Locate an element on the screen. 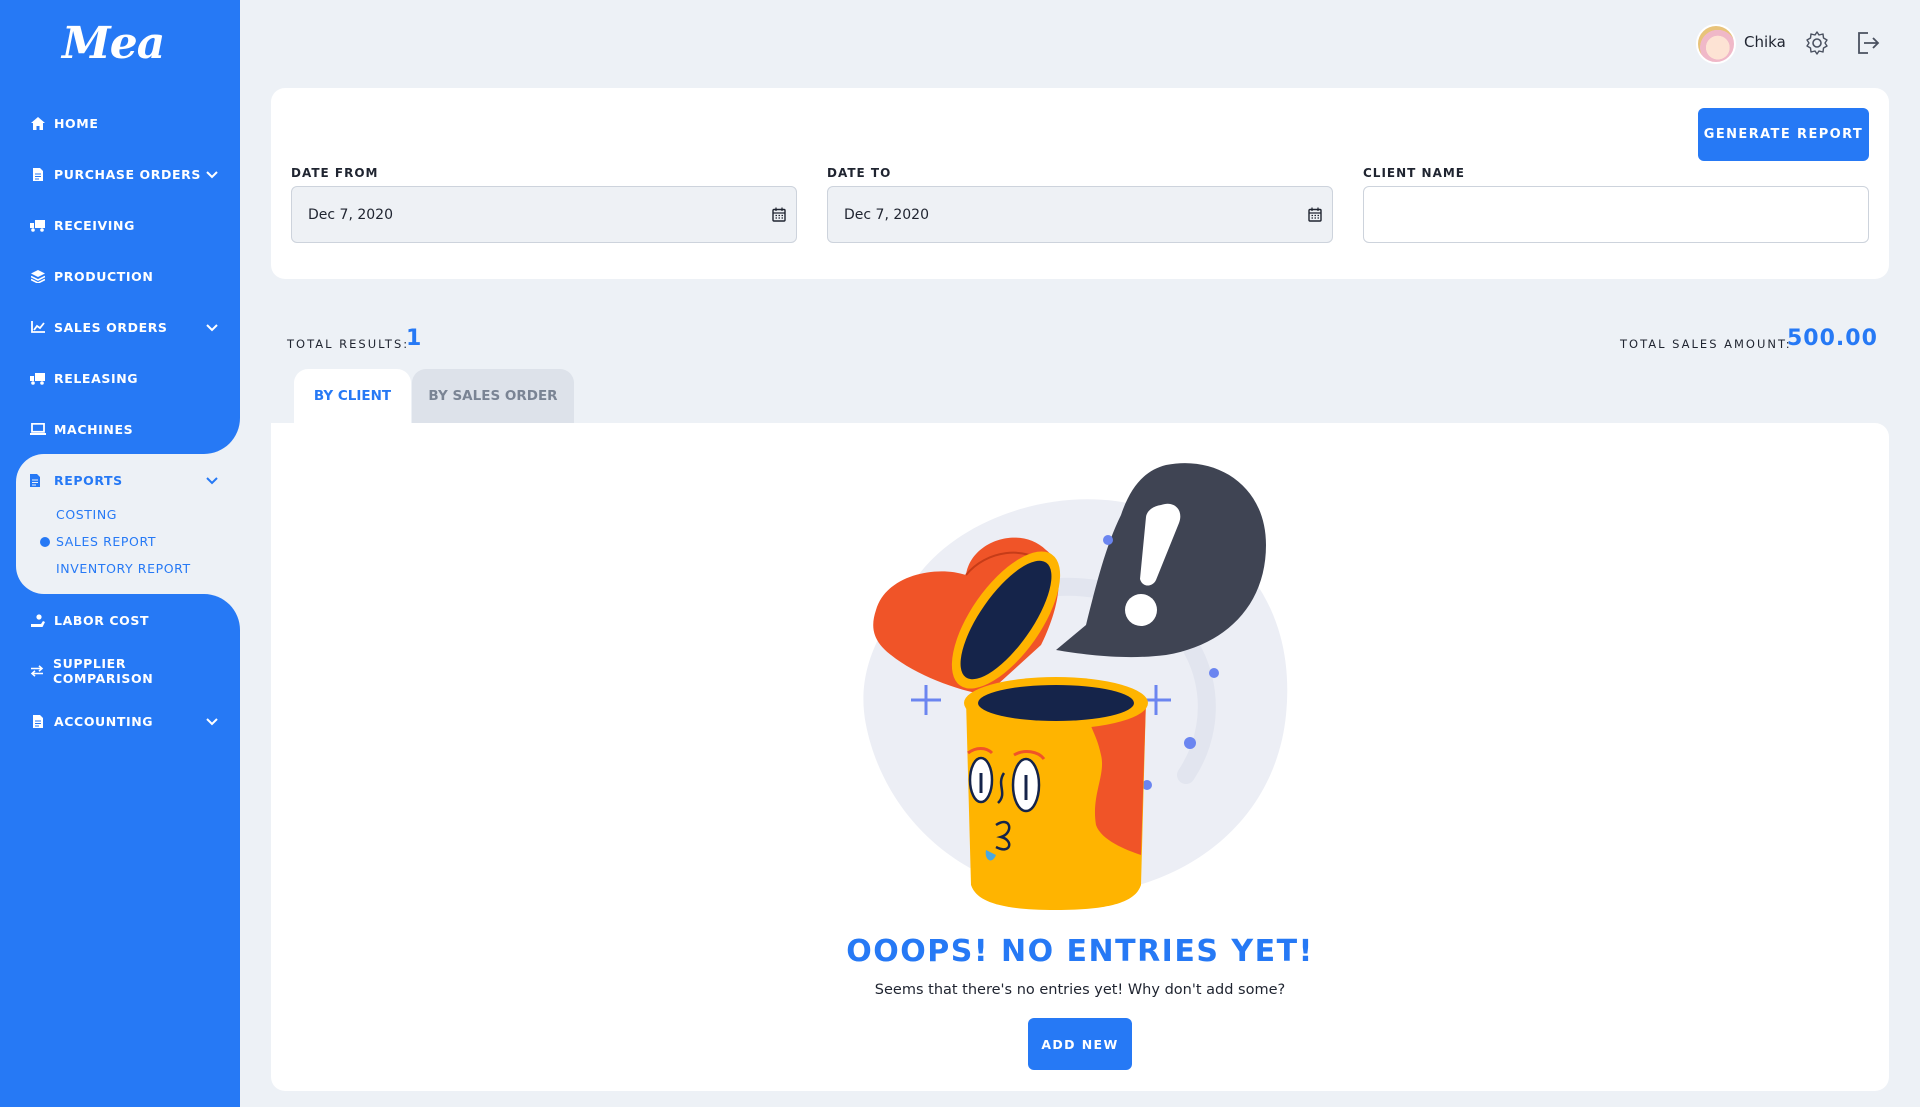 The height and width of the screenshot is (1107, 1920). sidebar-item-label: RECEIVING is located at coordinates (94, 225).